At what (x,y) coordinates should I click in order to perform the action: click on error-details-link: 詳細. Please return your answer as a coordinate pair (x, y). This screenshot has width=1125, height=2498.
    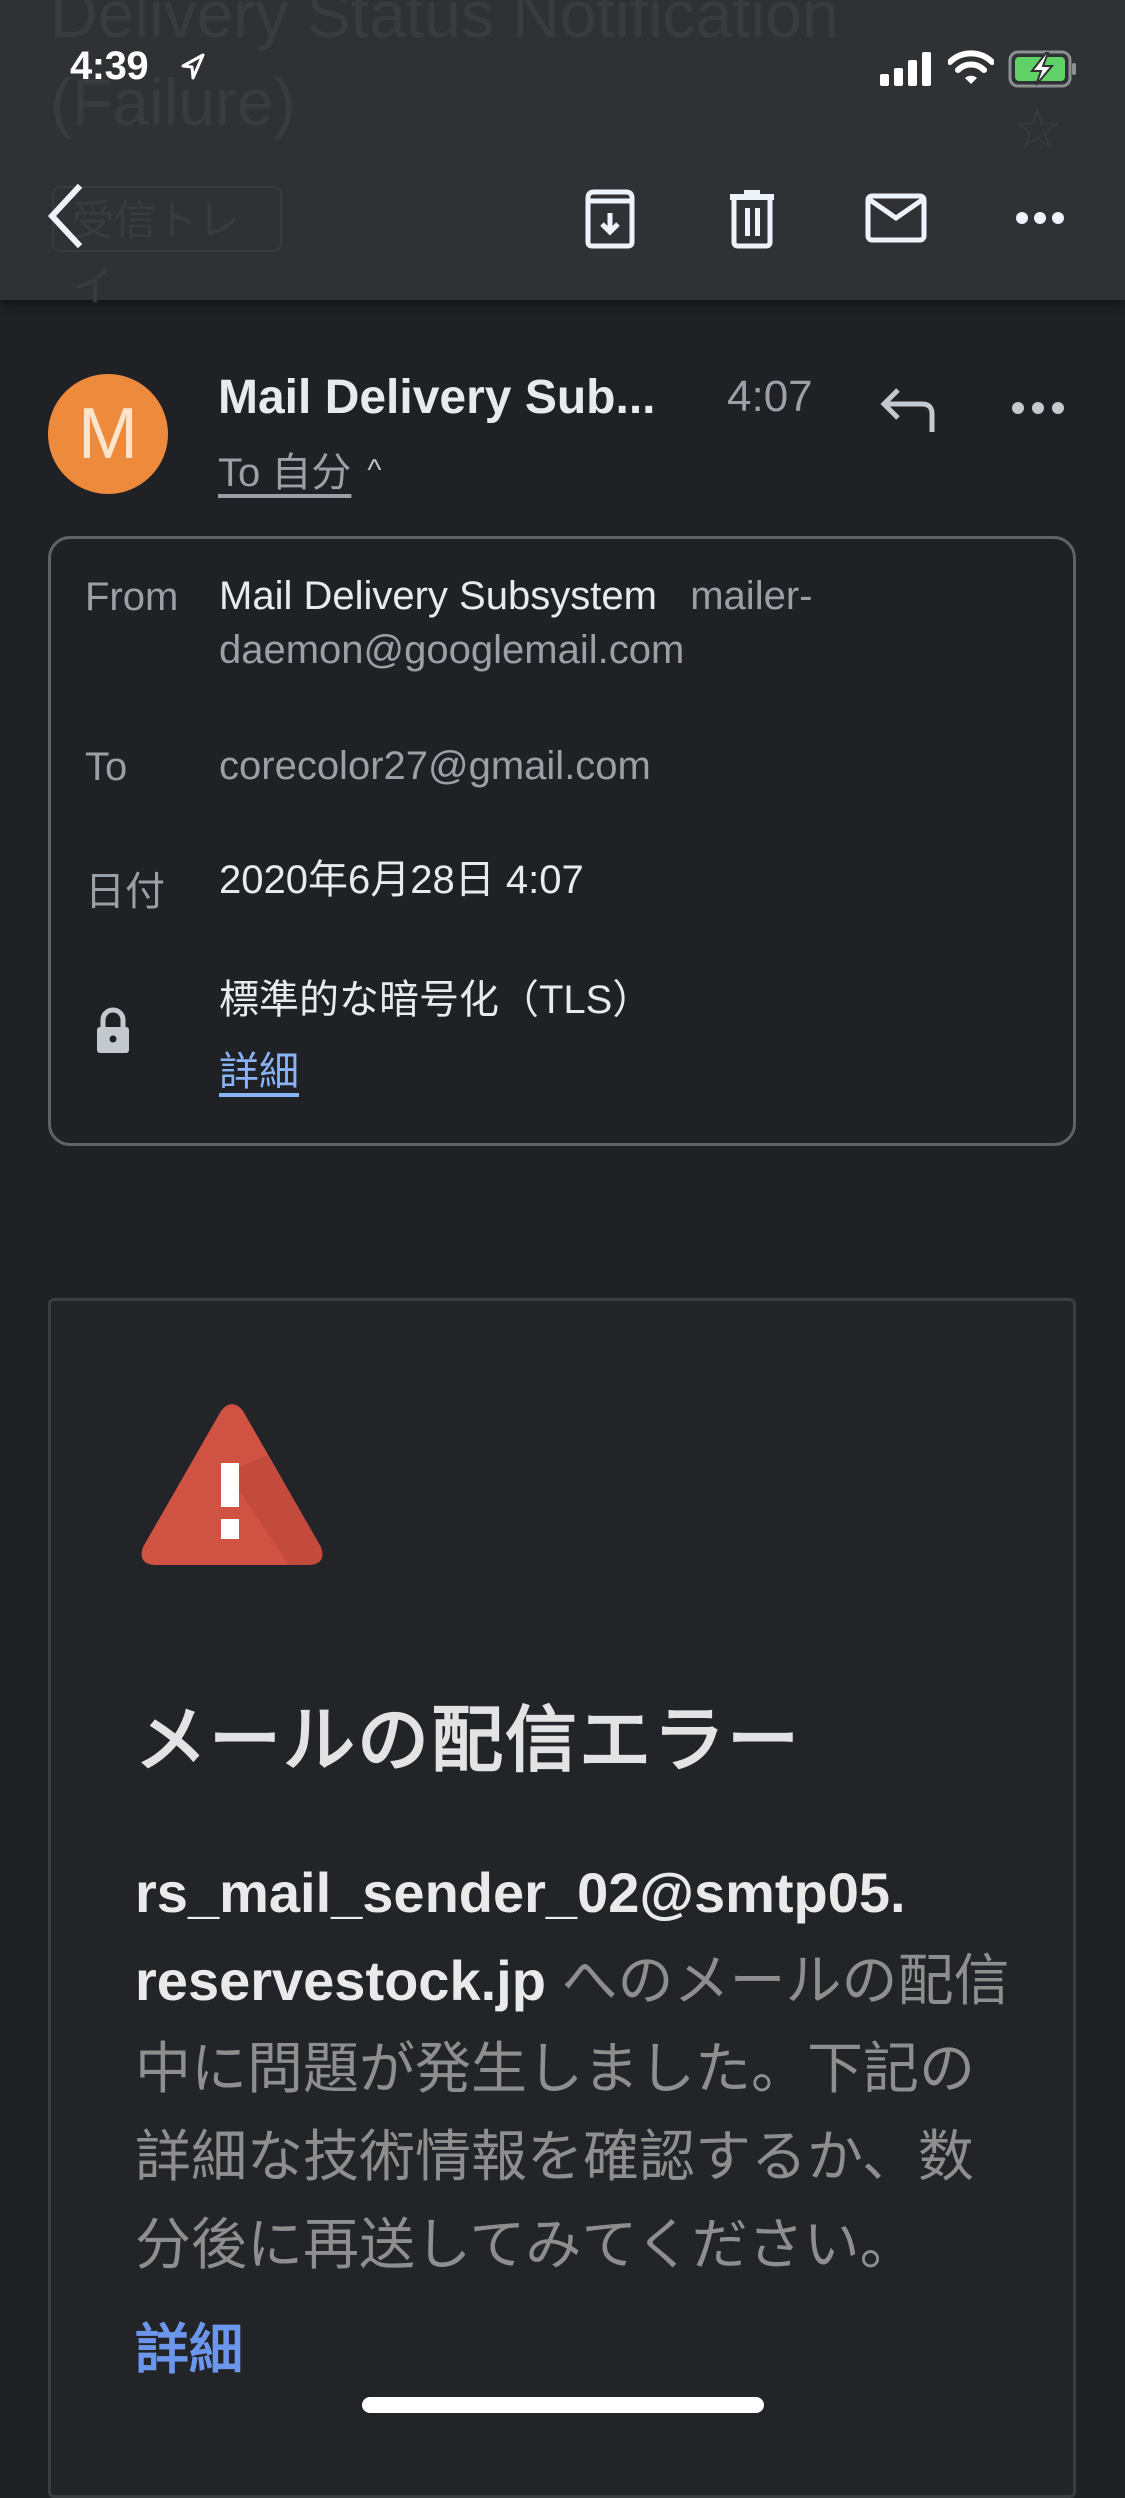
    Looking at the image, I should click on (189, 2344).